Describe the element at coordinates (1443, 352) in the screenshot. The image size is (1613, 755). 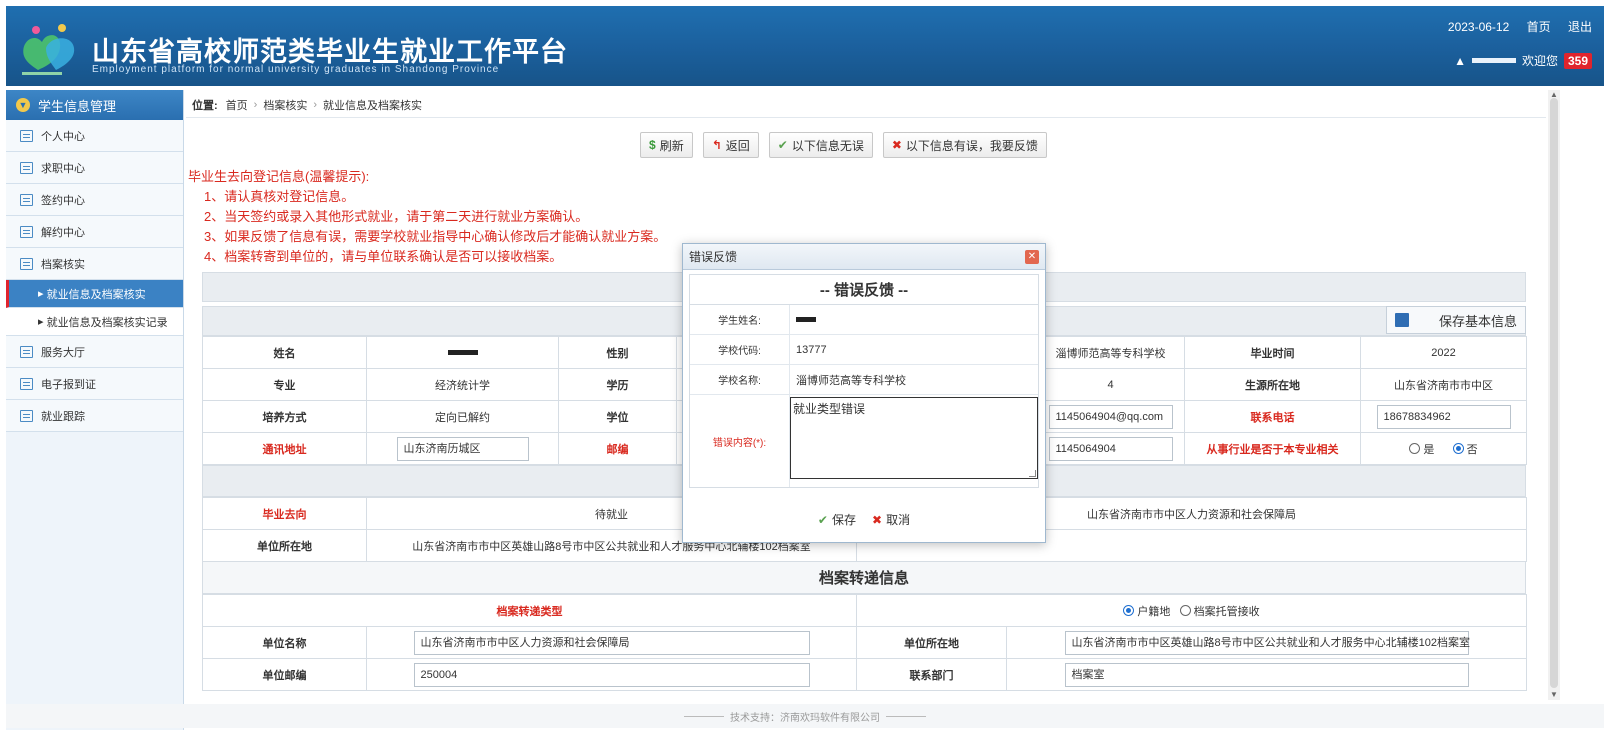
I see `grad-time-value: 2022` at that location.